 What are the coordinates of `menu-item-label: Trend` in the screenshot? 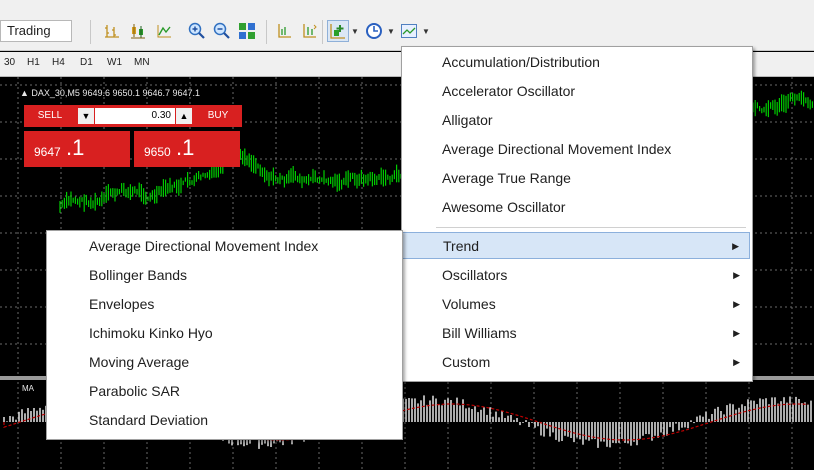 It's located at (461, 246).